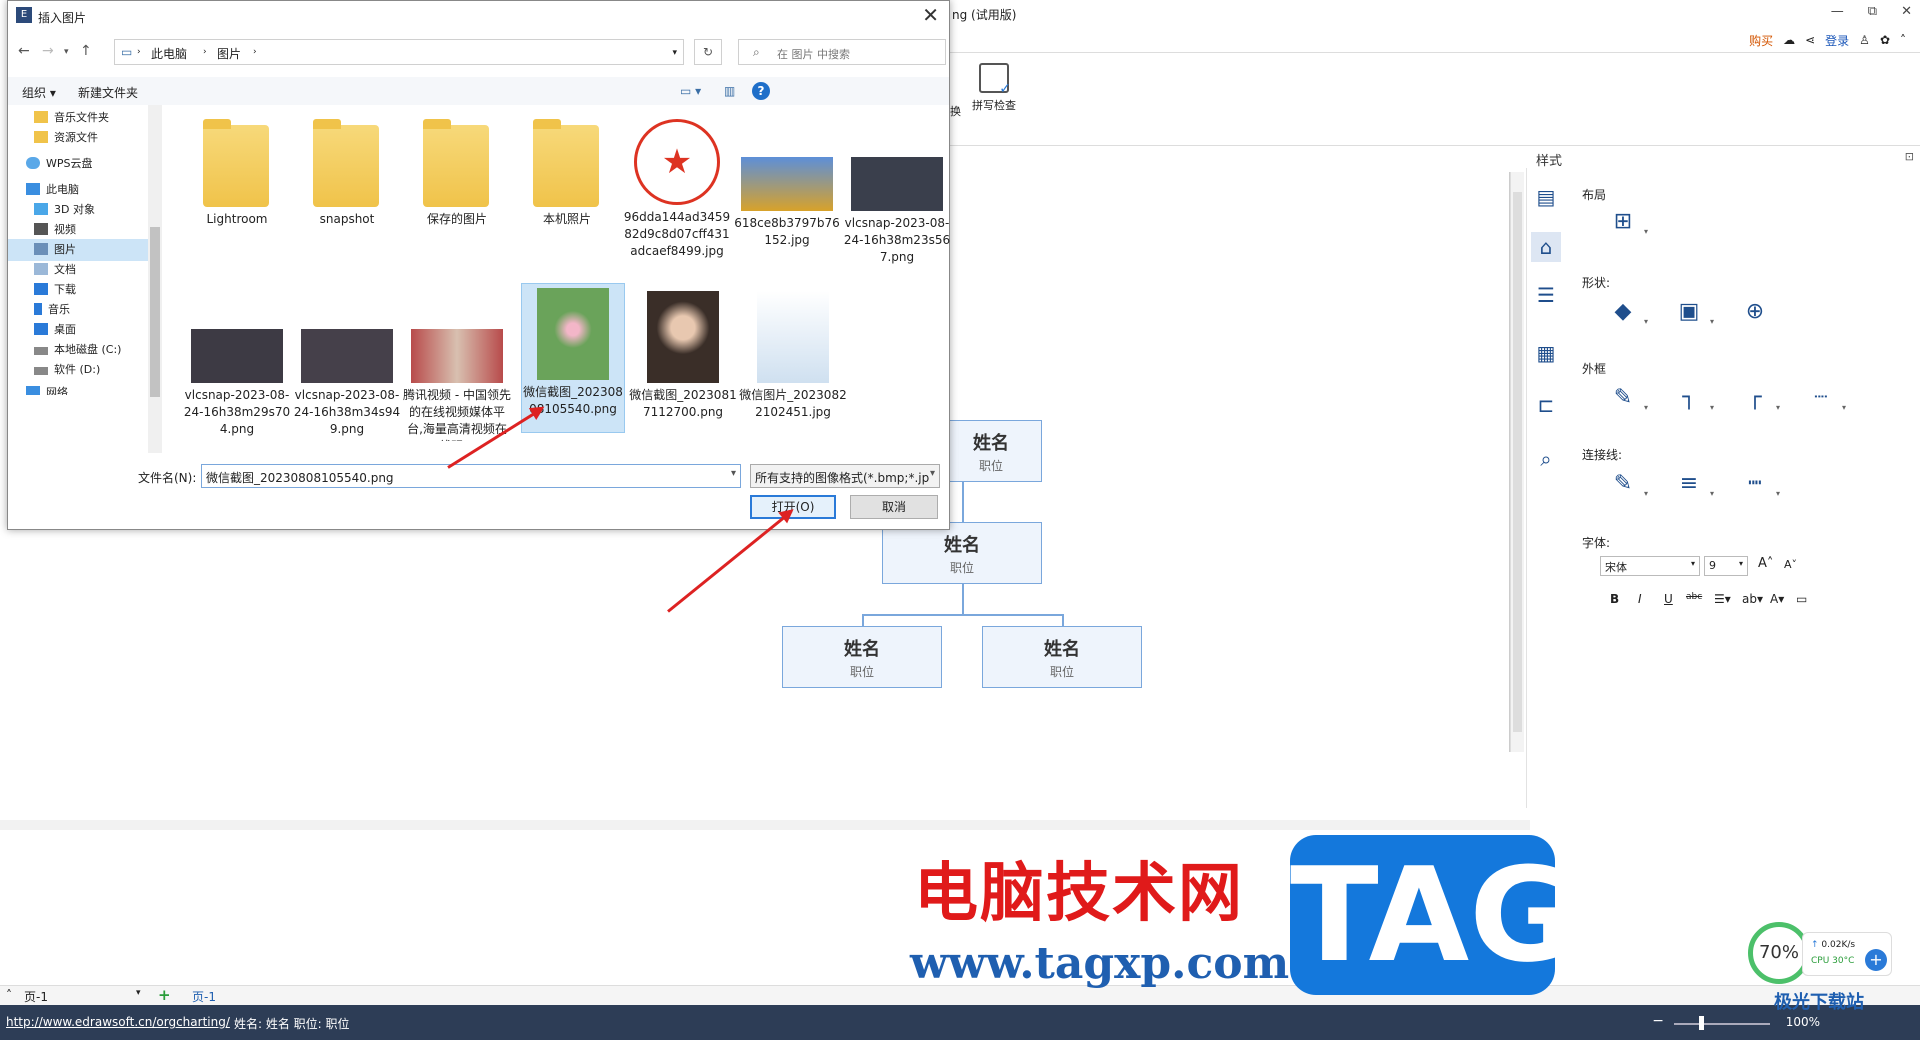  Describe the element at coordinates (1761, 40) in the screenshot. I see `buy-link: 购买` at that location.